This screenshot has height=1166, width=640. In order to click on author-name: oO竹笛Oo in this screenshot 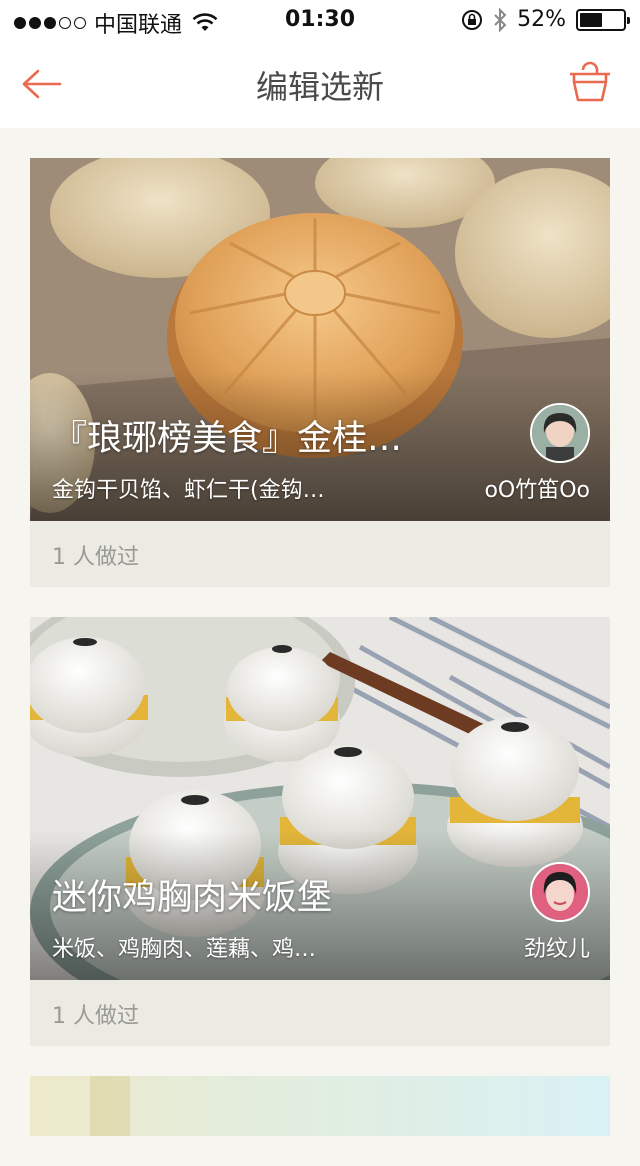, I will do `click(537, 488)`.